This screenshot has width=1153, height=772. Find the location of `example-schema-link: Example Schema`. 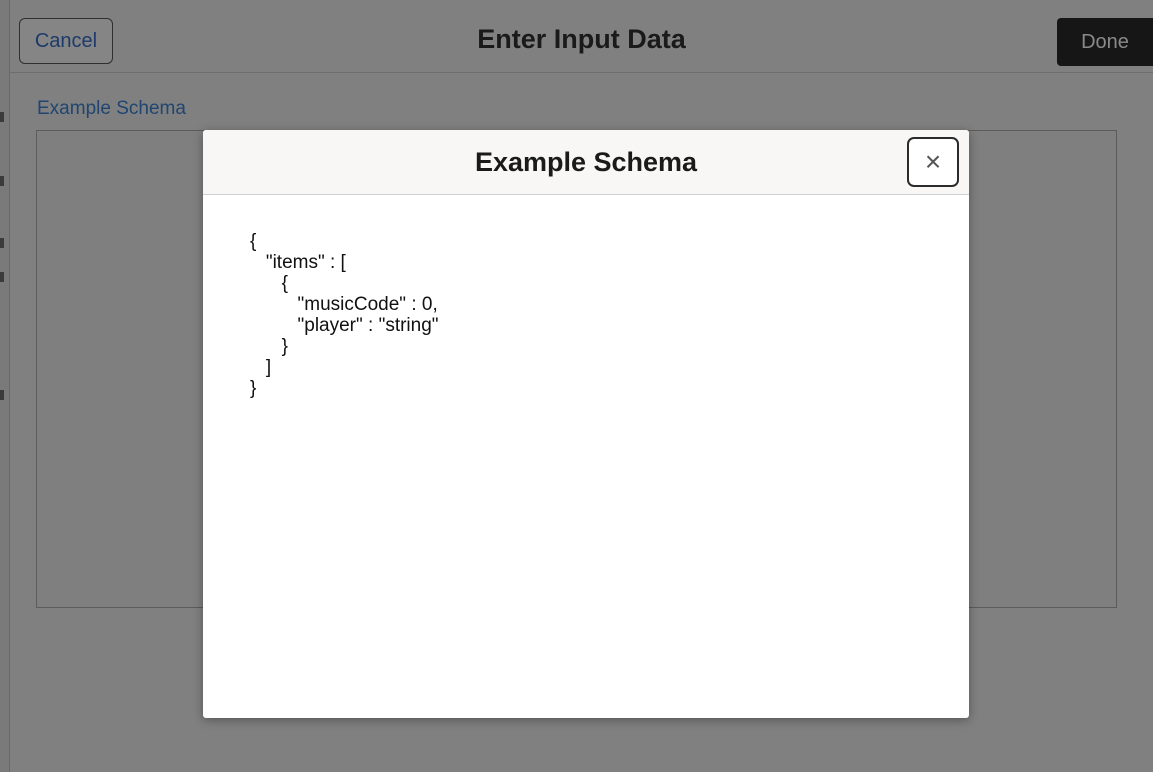

example-schema-link: Example Schema is located at coordinates (111, 109).